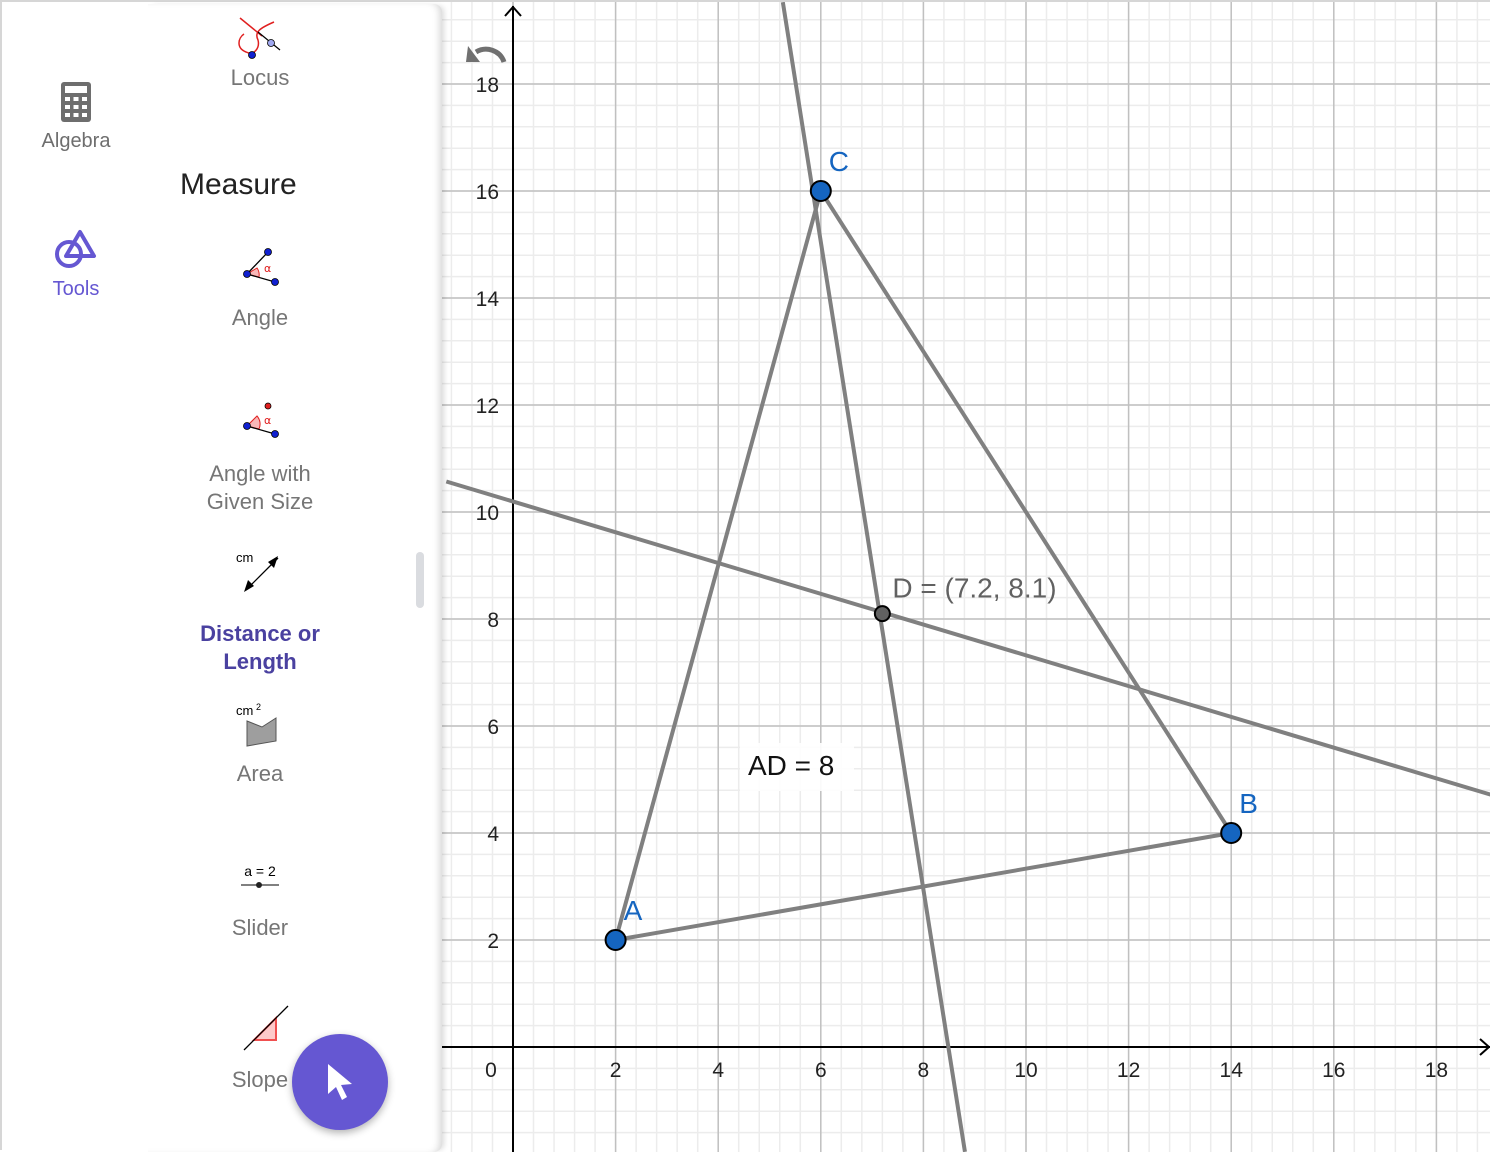 The height and width of the screenshot is (1152, 1490). I want to click on tool-area: cm 2 Area, so click(260, 744).